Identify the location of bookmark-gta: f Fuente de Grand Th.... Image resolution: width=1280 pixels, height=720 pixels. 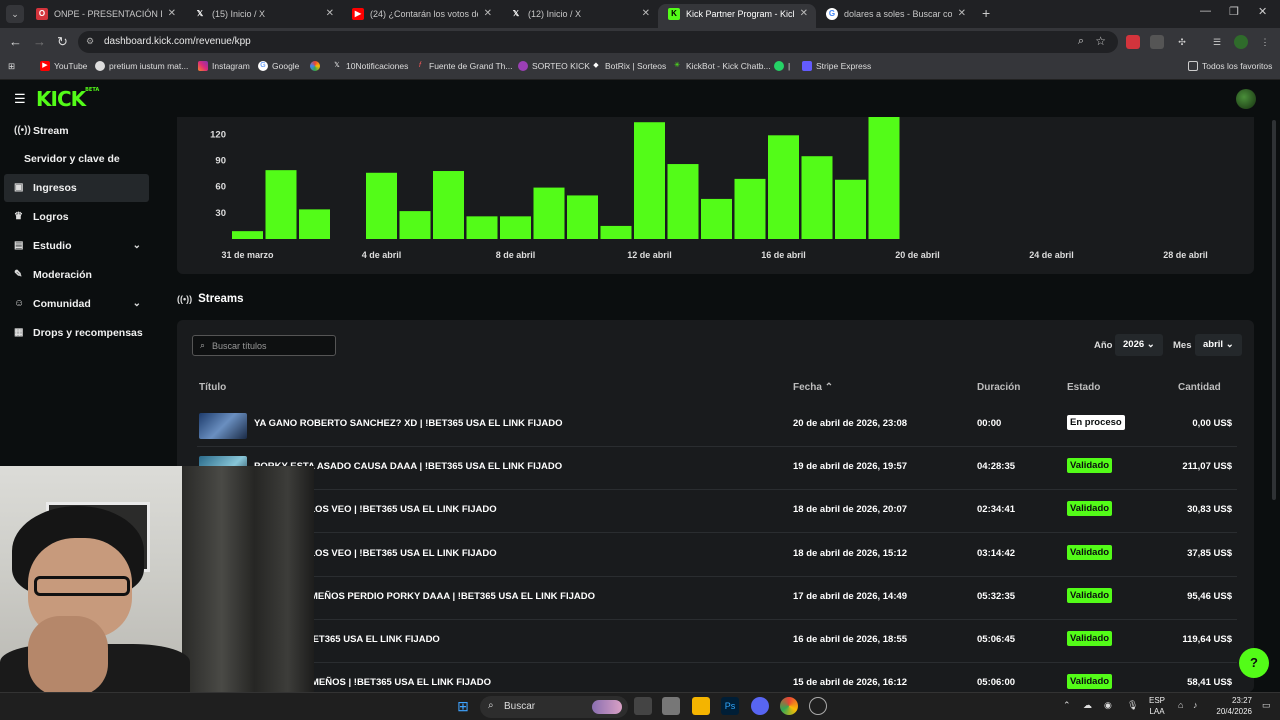
(463, 66).